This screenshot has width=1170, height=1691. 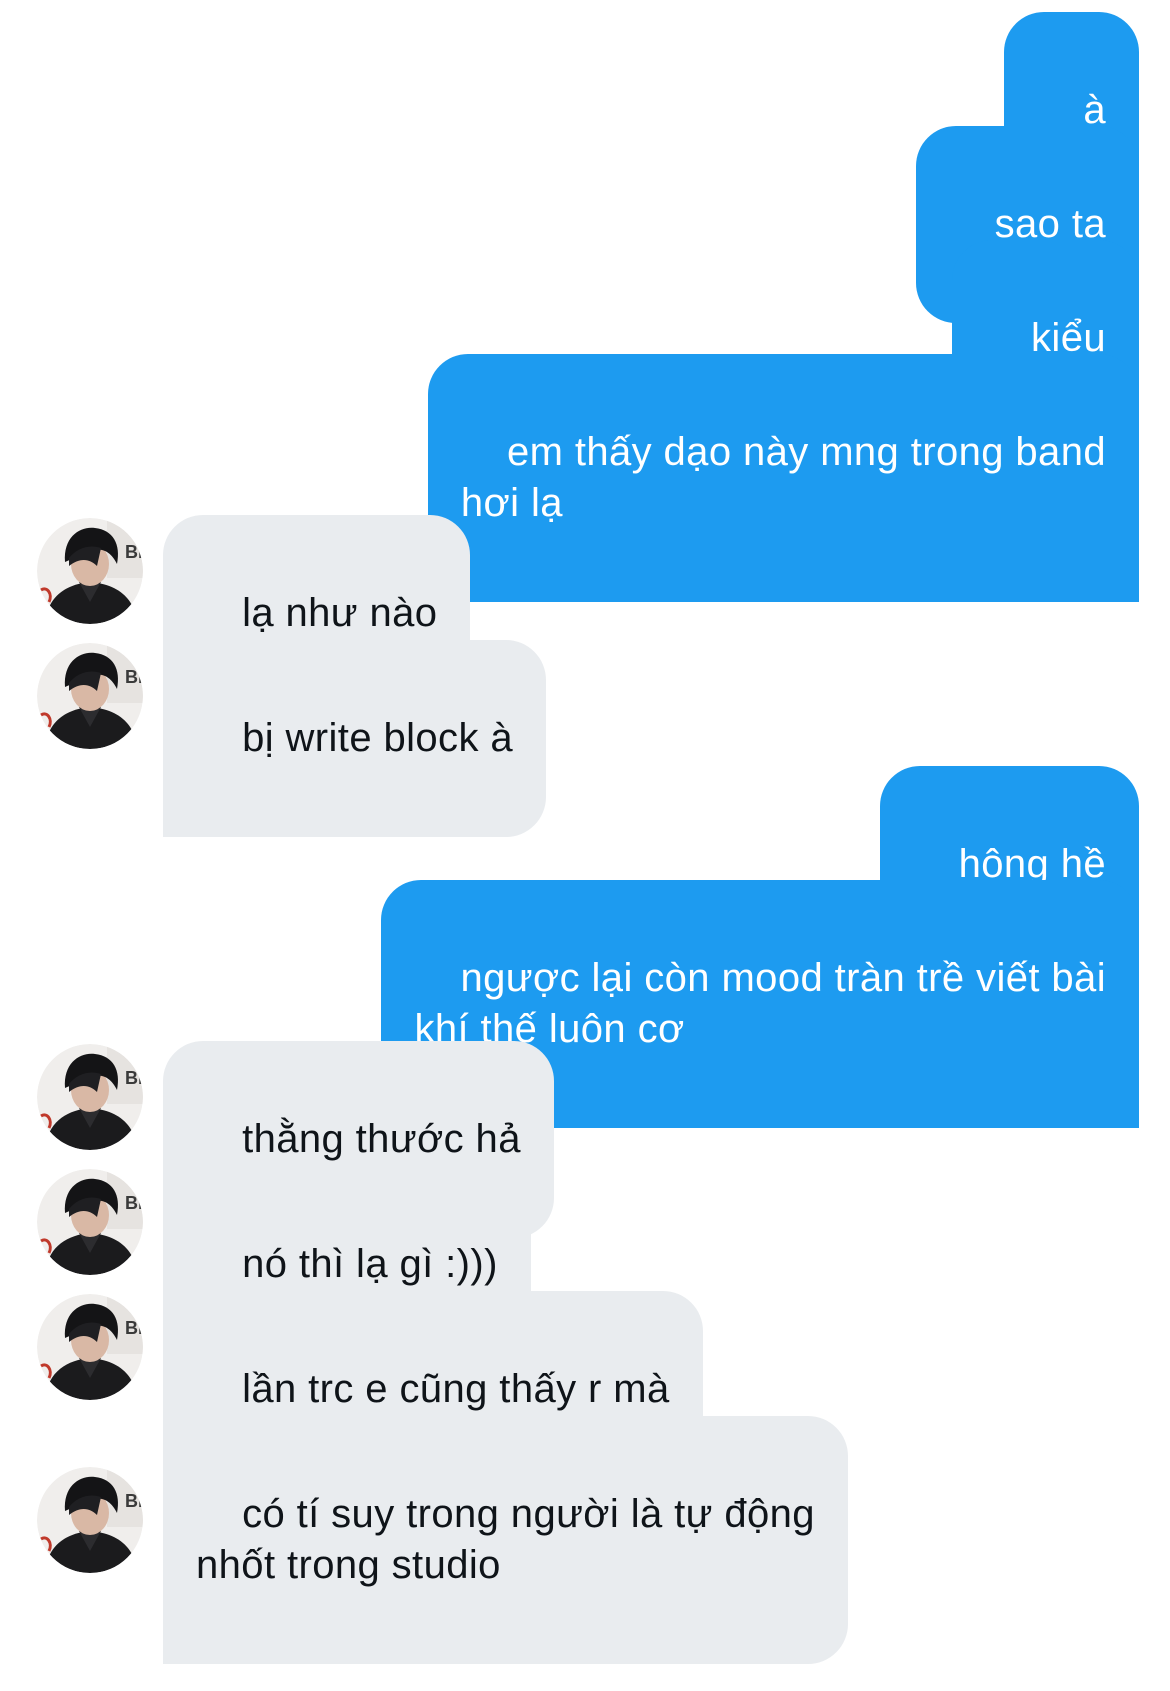 I want to click on message-bubble-sent: em thấy dạo này mng trong band hơi lạ, so click(x=783, y=478).